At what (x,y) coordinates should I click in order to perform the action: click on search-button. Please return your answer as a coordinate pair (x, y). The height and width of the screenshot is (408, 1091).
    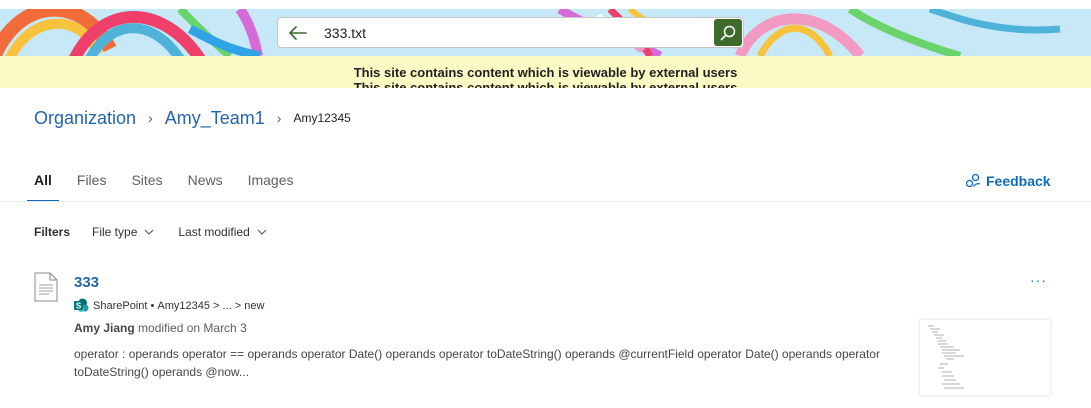
    Looking at the image, I should click on (728, 32).